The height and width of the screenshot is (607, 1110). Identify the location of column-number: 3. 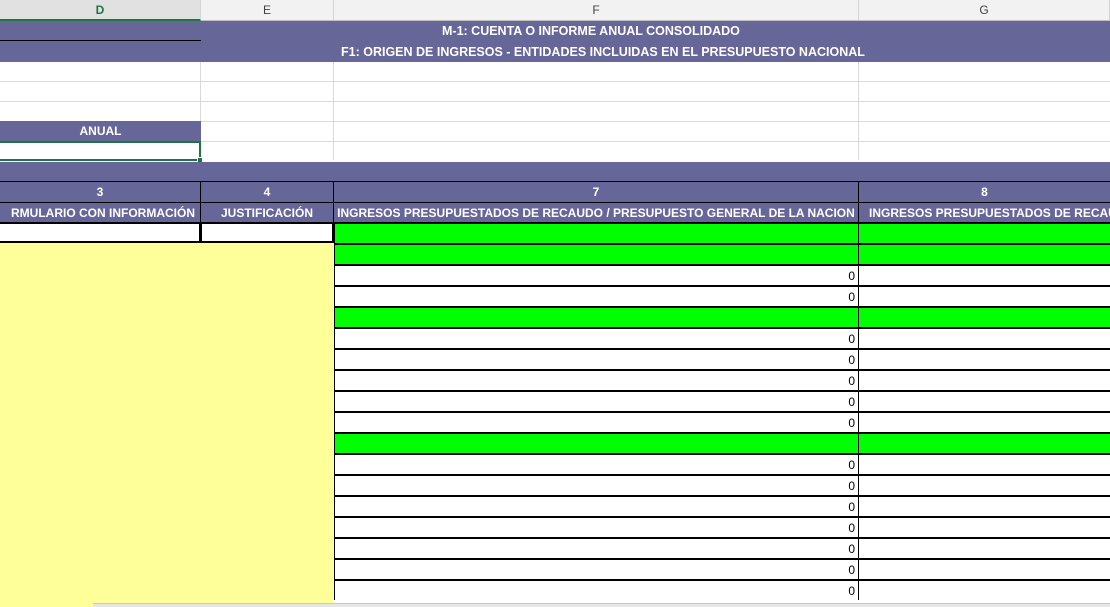
(100, 192).